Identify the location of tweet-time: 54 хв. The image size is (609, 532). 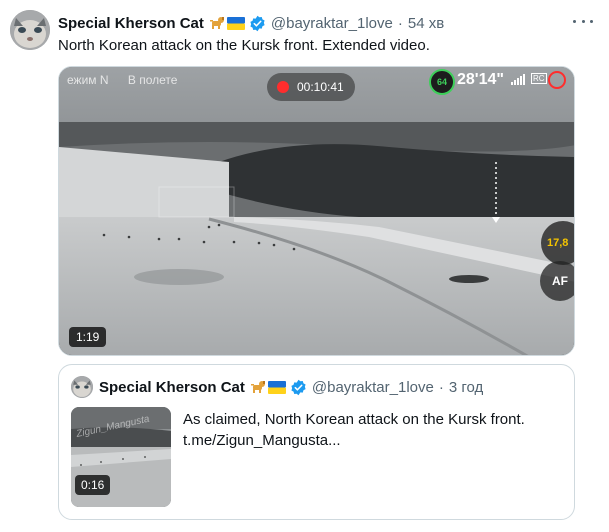
(426, 23).